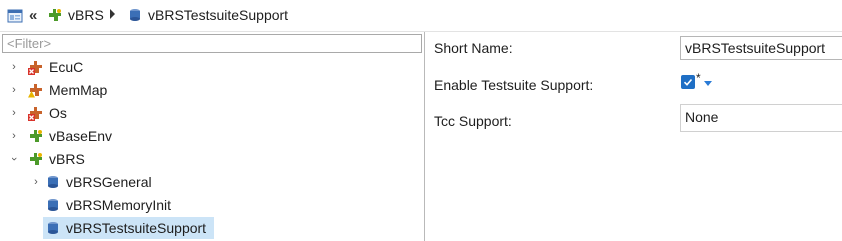  What do you see at coordinates (15, 16) in the screenshot?
I see `window-icon` at bounding box center [15, 16].